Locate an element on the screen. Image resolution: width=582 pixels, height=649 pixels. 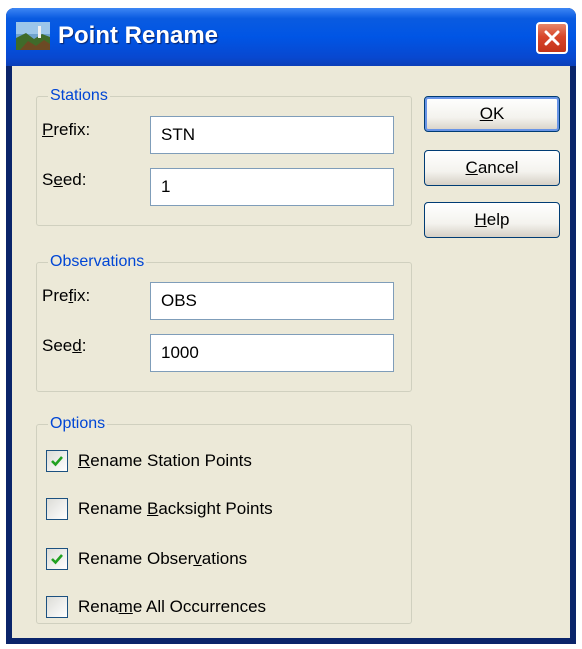
cancel-button-label: Cancel is located at coordinates (492, 167).